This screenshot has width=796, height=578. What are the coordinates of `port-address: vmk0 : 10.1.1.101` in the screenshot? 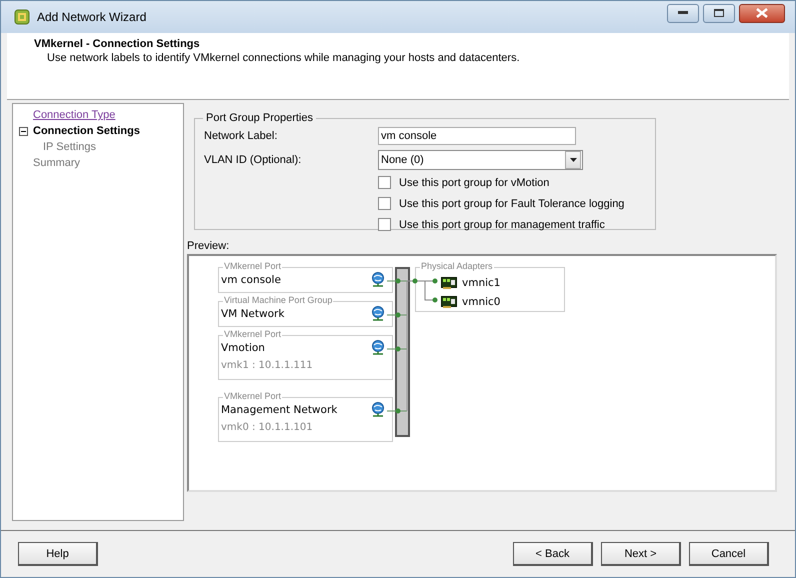 It's located at (267, 427).